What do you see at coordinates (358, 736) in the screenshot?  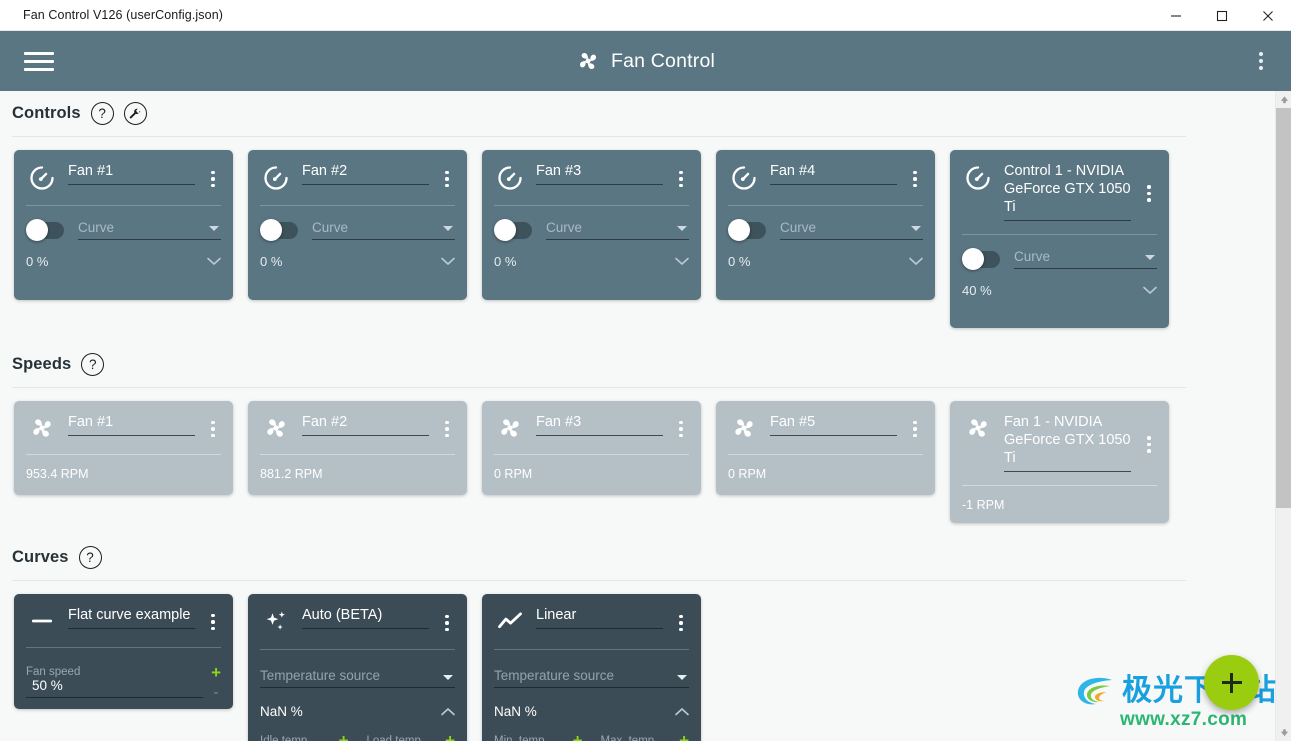 I see `auto-temp-fields: Idle temp. + Load temp. +` at bounding box center [358, 736].